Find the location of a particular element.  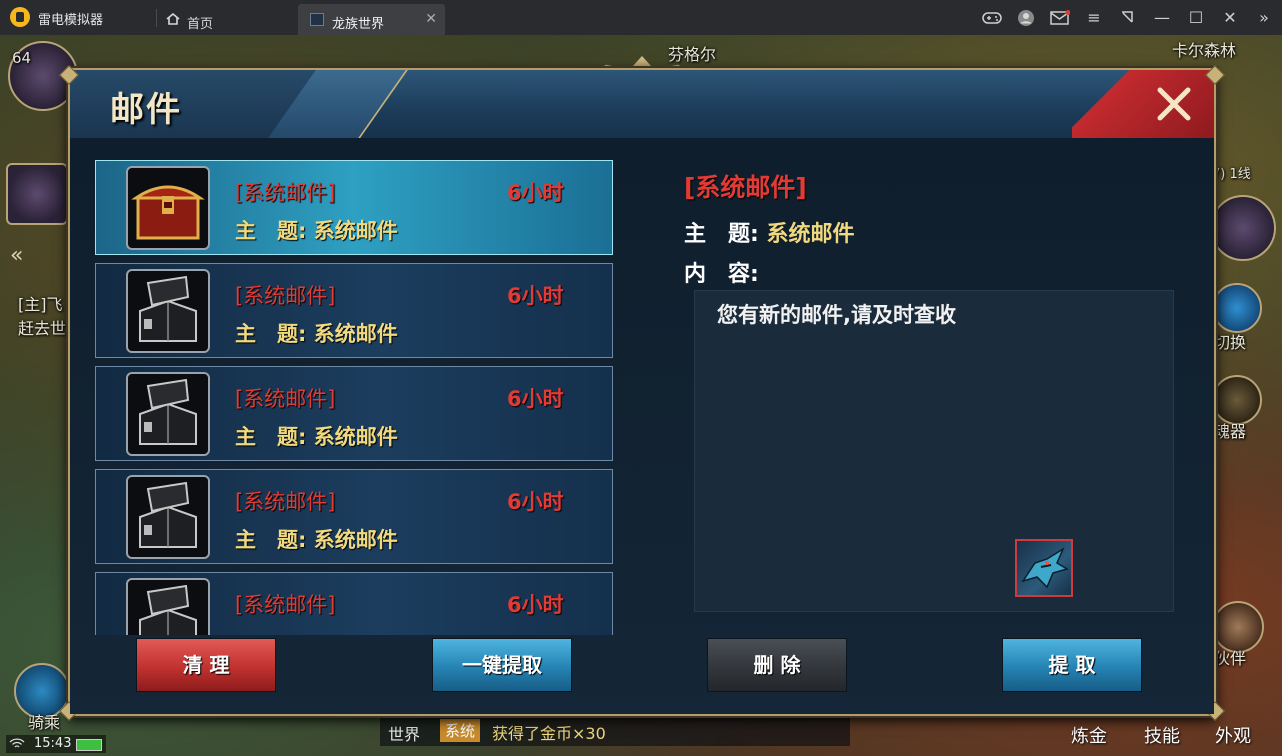

clock: 15:43 is located at coordinates (53, 743).